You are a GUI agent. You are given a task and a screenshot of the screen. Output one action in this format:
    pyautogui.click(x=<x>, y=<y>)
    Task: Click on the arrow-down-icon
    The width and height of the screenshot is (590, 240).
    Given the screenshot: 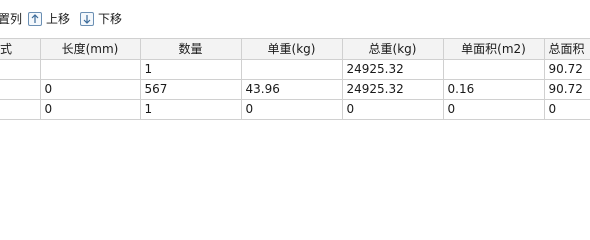 What is the action you would take?
    pyautogui.click(x=87, y=19)
    